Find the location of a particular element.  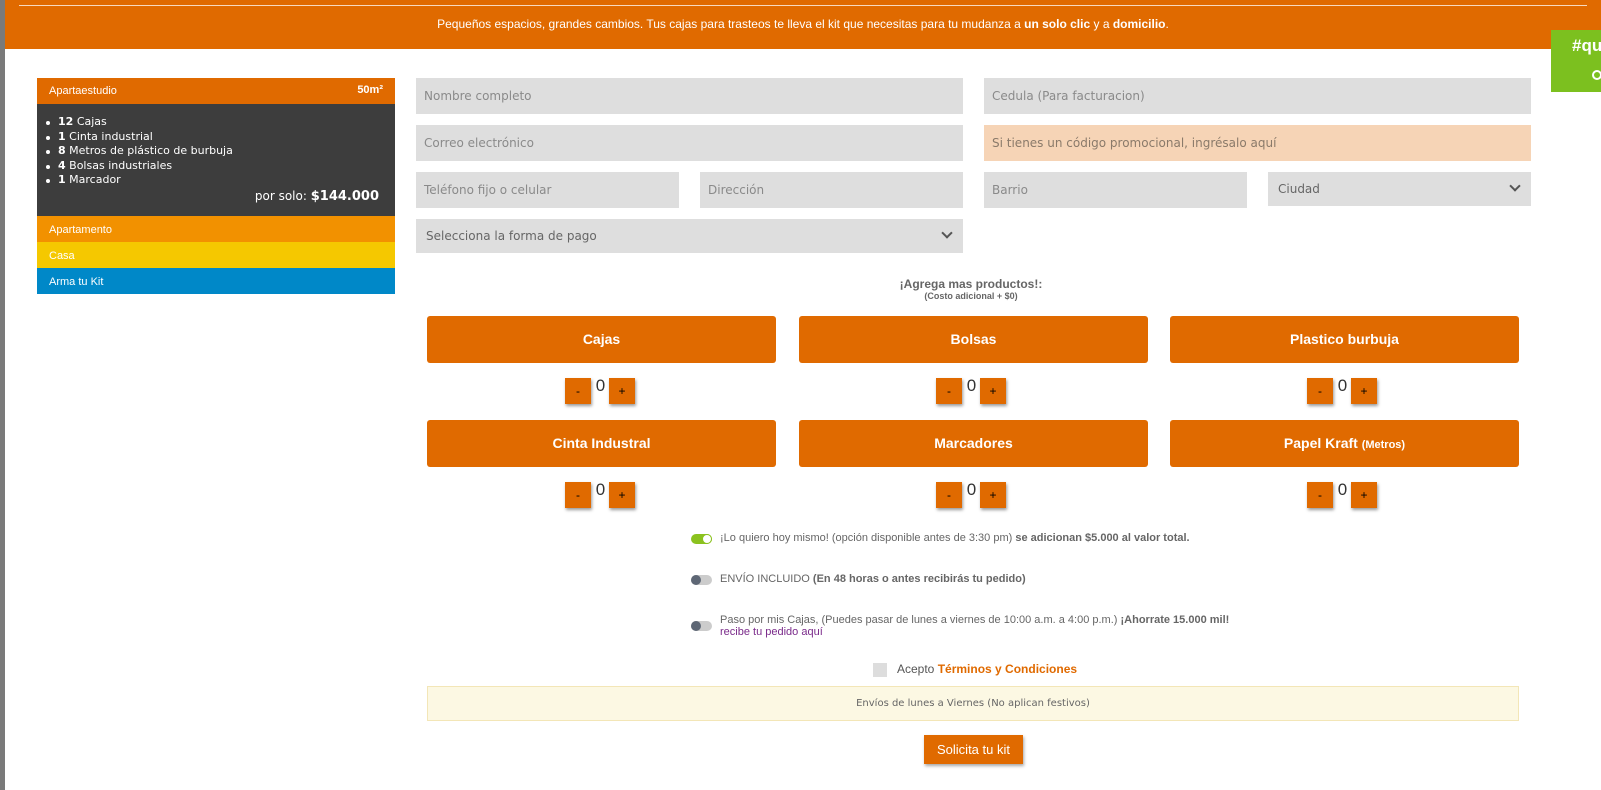

product-label: Papel Kraft is located at coordinates (1320, 443).